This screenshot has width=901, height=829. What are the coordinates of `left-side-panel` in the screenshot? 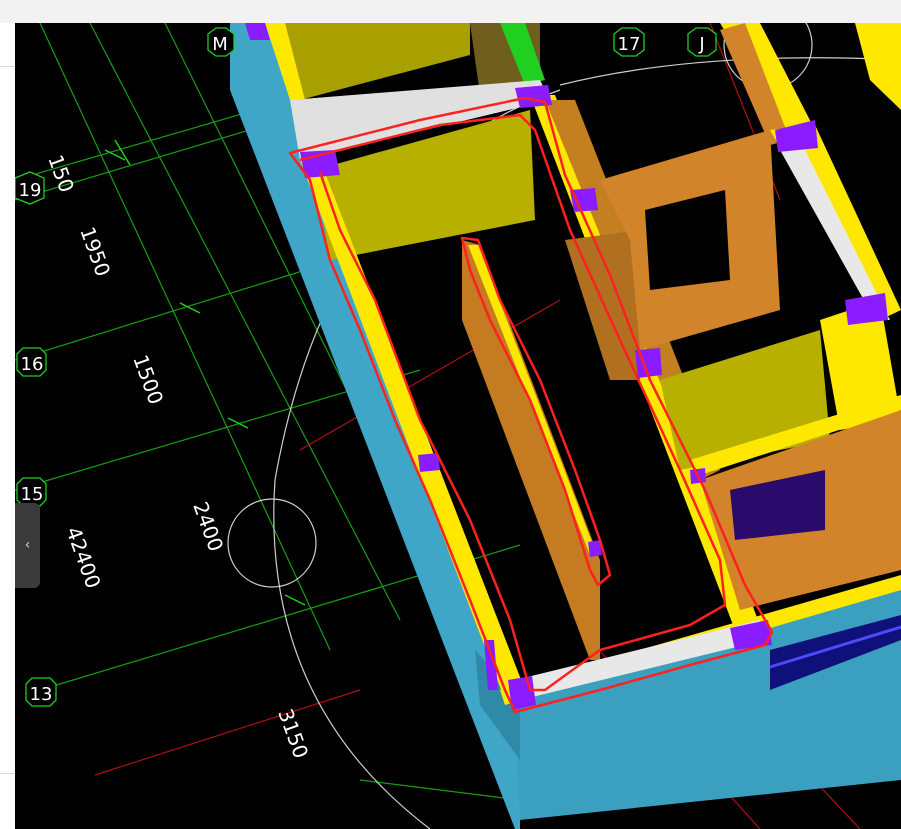 It's located at (8, 426).